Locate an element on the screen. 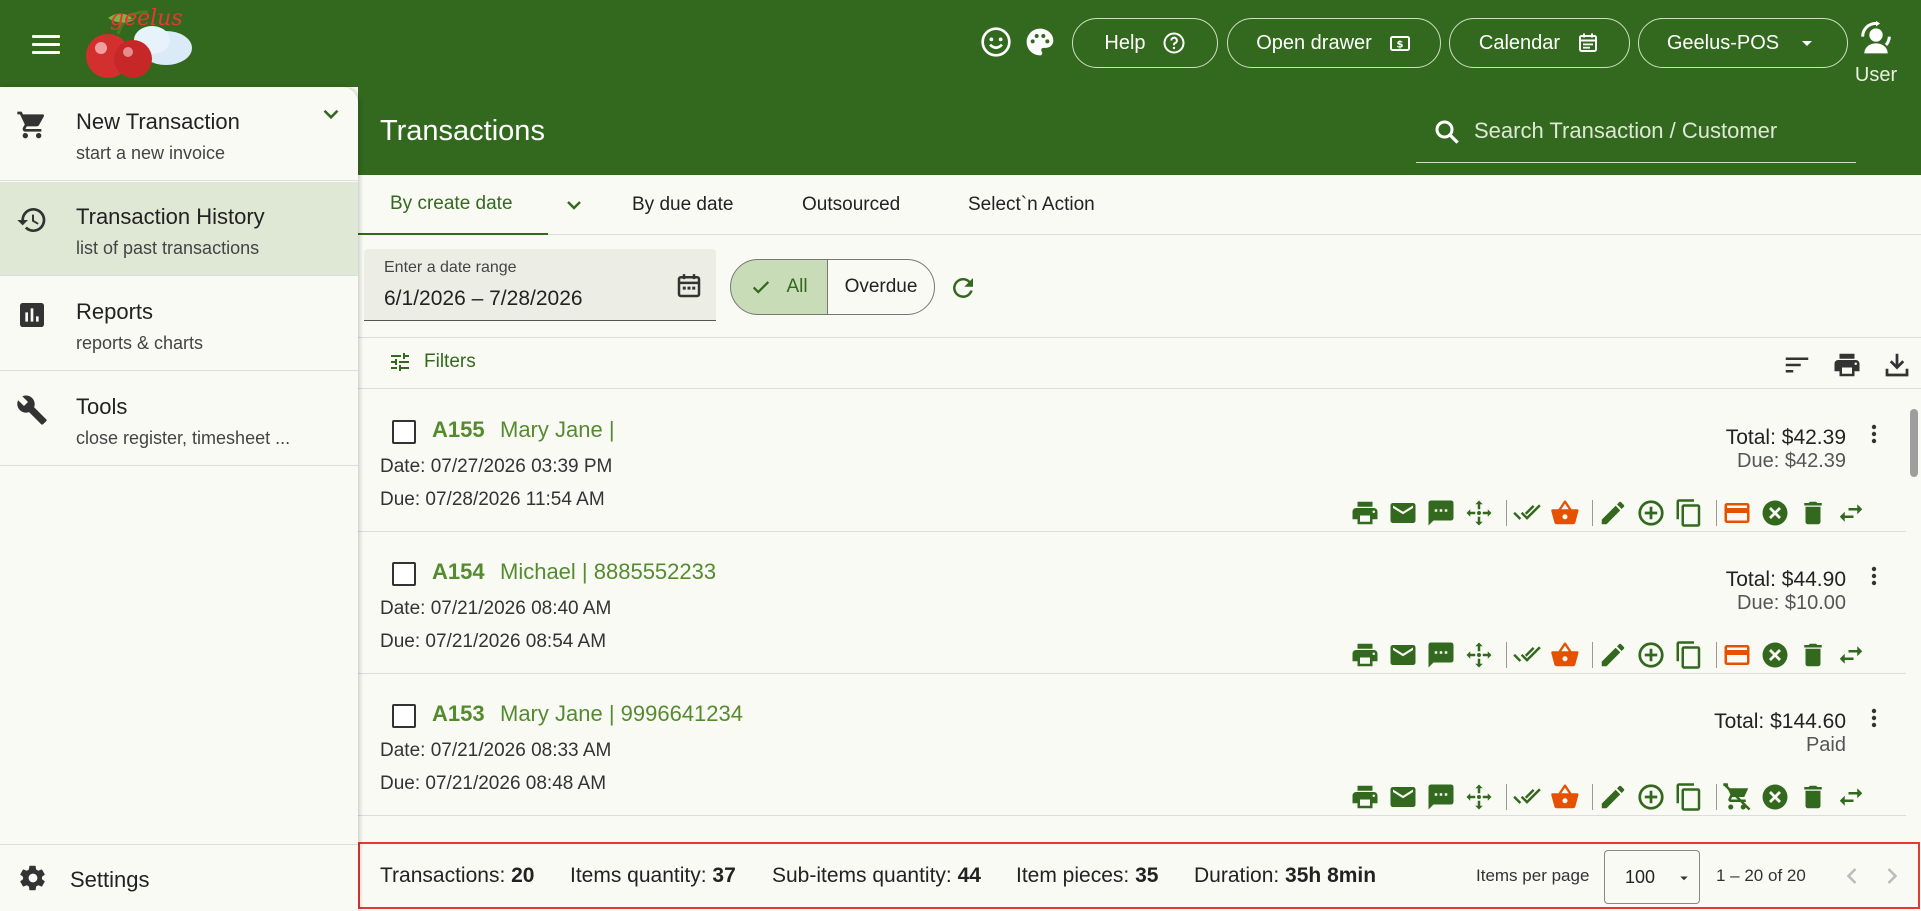  calendar-button: Calendar is located at coordinates (1539, 43).